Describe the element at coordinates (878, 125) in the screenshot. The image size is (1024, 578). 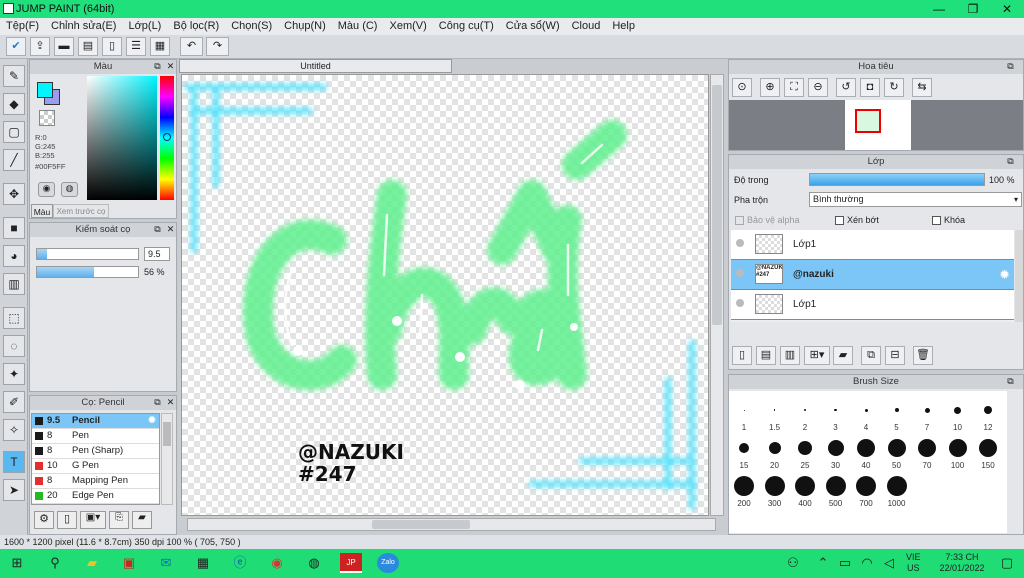
I see `navigator-thumbnail` at that location.